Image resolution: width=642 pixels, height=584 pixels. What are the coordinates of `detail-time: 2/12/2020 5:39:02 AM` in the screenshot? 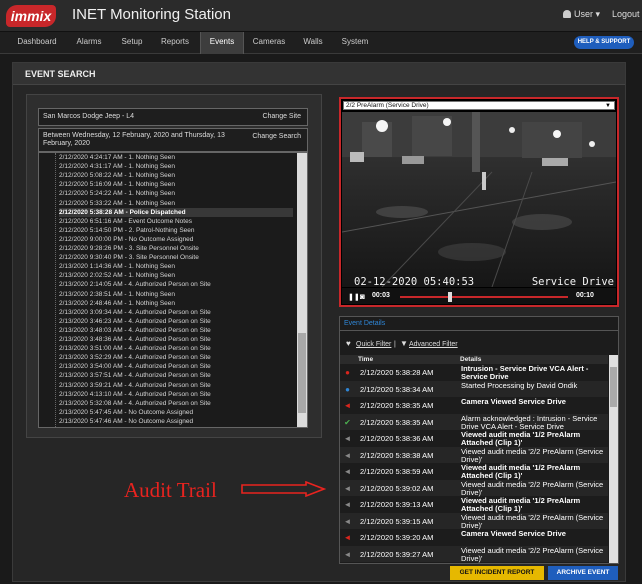 It's located at (397, 488).